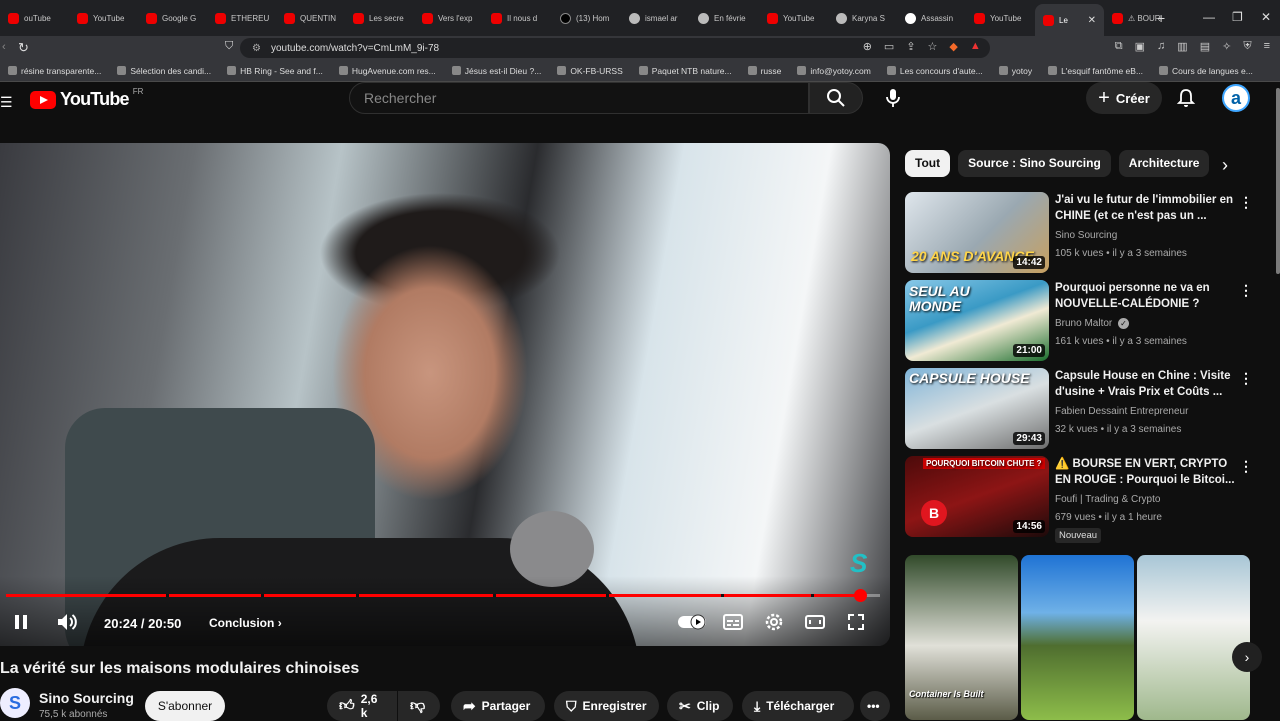 This screenshot has height=721, width=1280. I want to click on channel-avatar: S, so click(15, 703).